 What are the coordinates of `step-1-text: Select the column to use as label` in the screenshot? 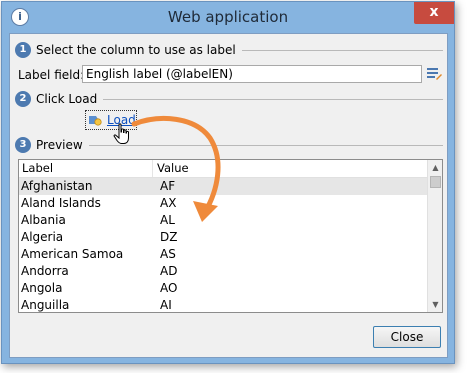 It's located at (136, 50).